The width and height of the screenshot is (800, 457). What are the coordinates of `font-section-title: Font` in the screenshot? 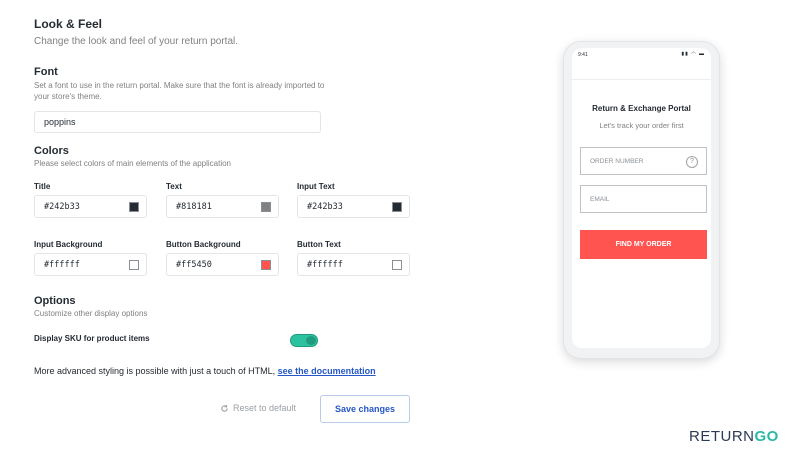 It's located at (46, 72).